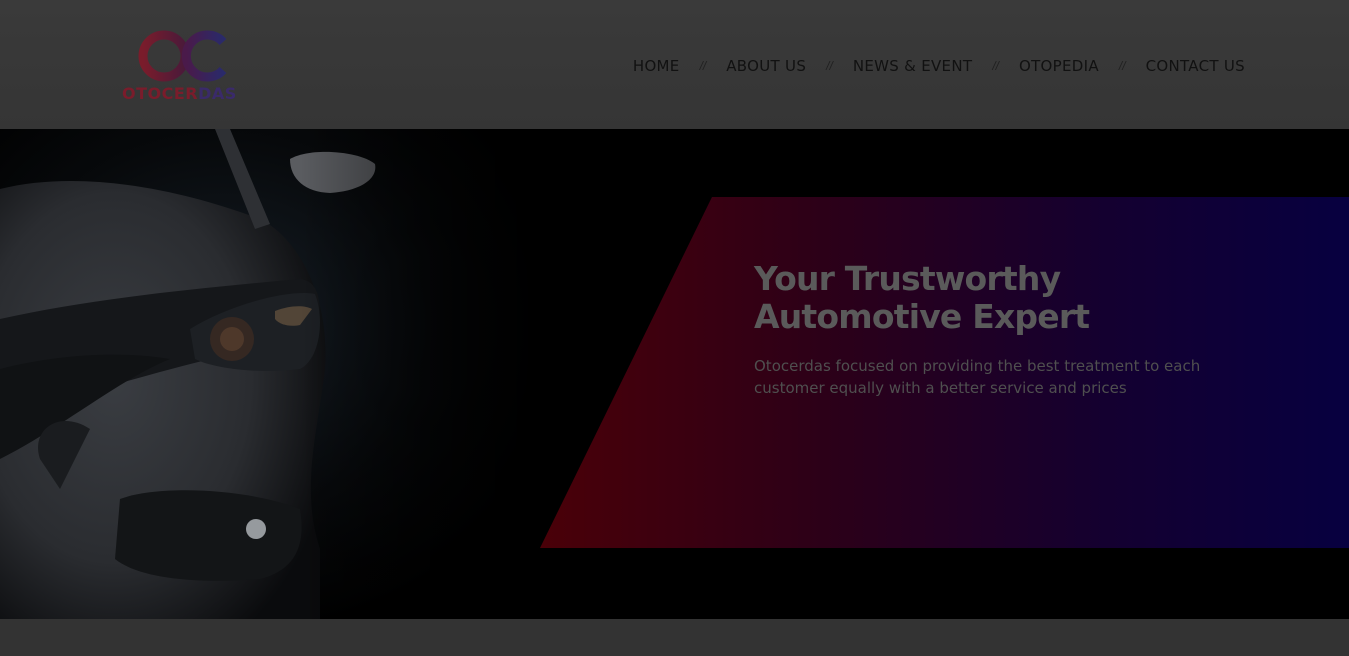 The height and width of the screenshot is (656, 1349). Describe the element at coordinates (1059, 66) in the screenshot. I see `nav-otopedia: OTOPEDIA` at that location.